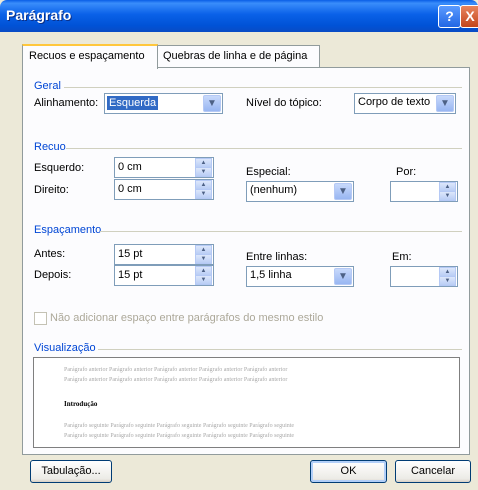  Describe the element at coordinates (87, 56) in the screenshot. I see `tab-label: Recuos e espaçamento` at that location.